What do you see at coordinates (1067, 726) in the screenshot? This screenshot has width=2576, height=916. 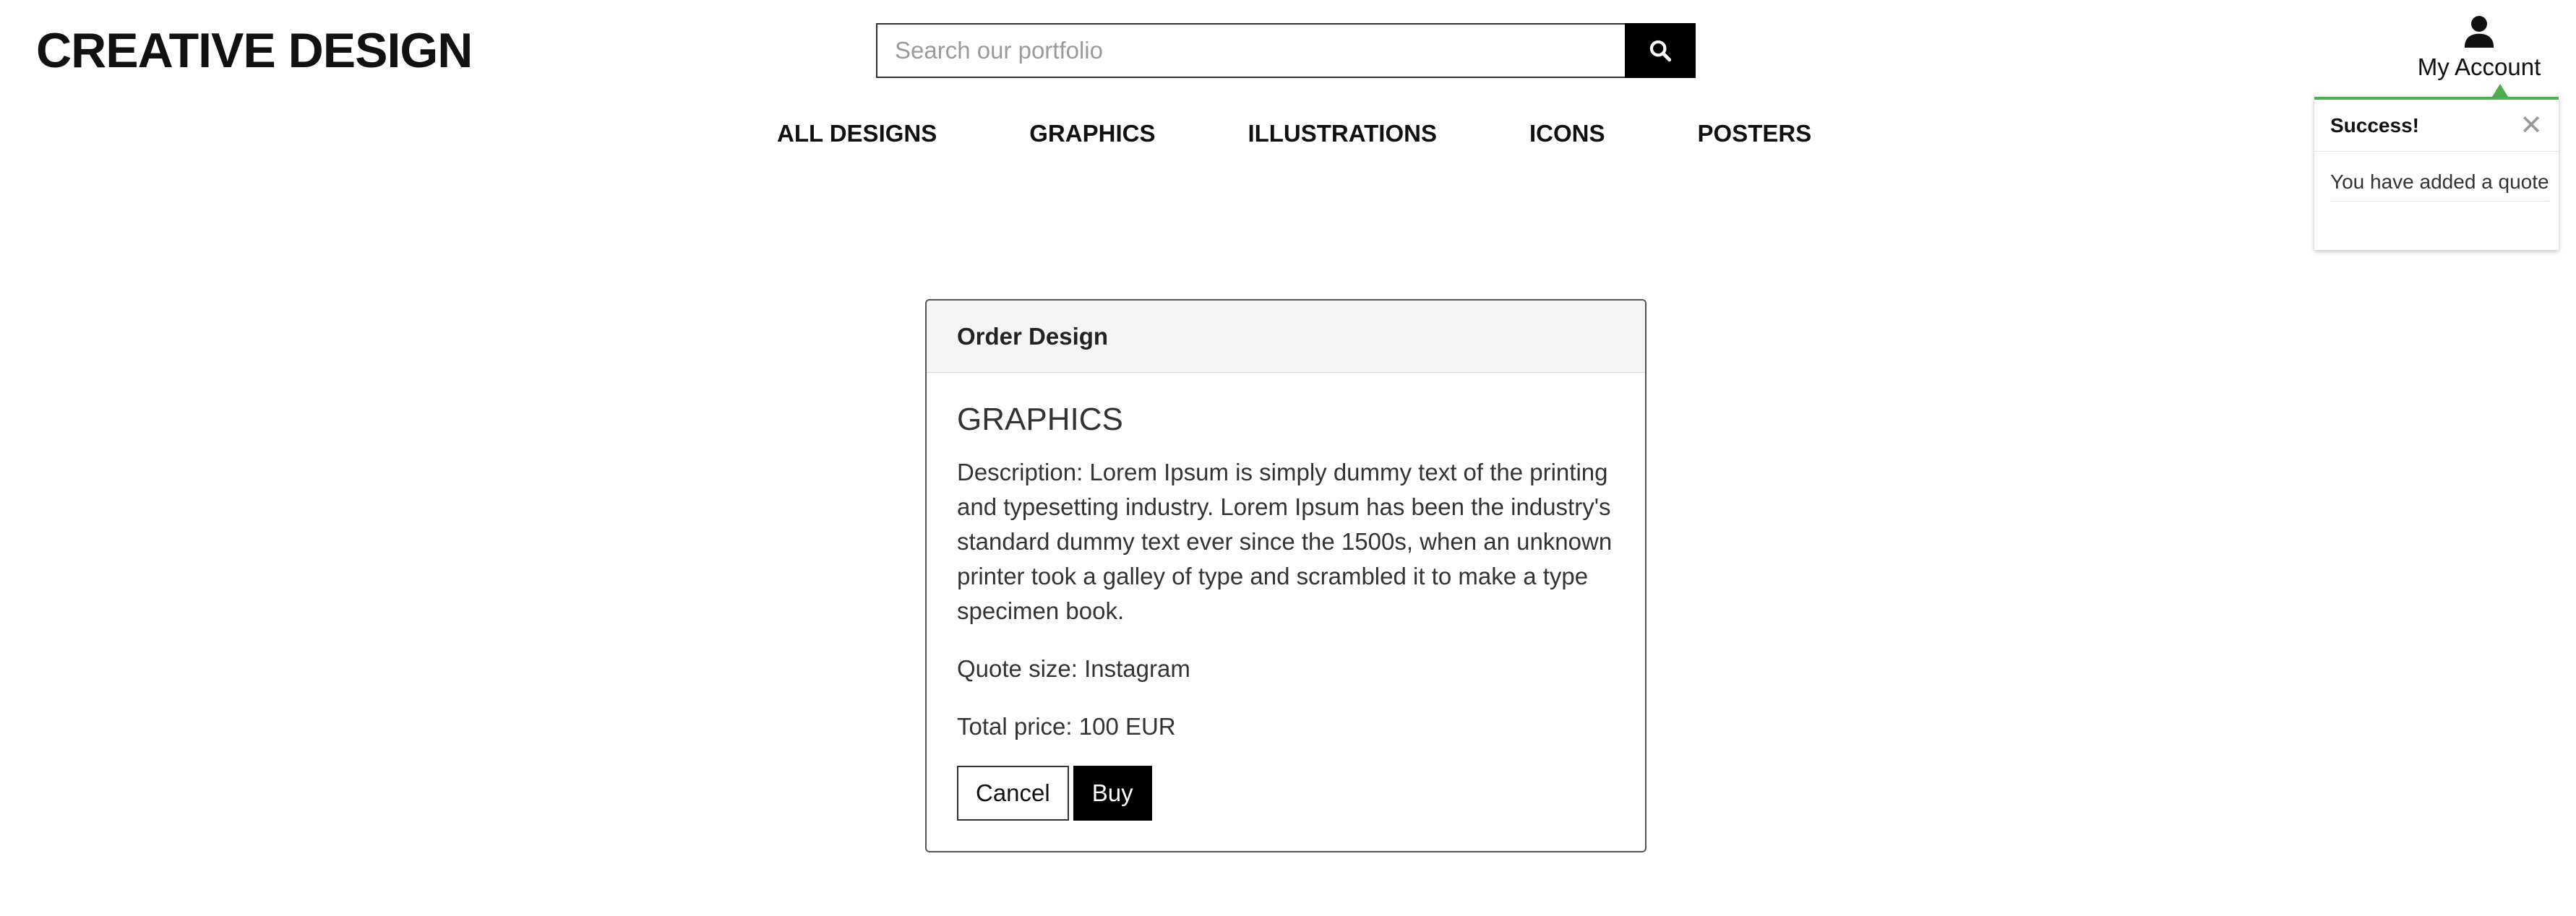 I see `total-price: Total price: 100 EUR` at bounding box center [1067, 726].